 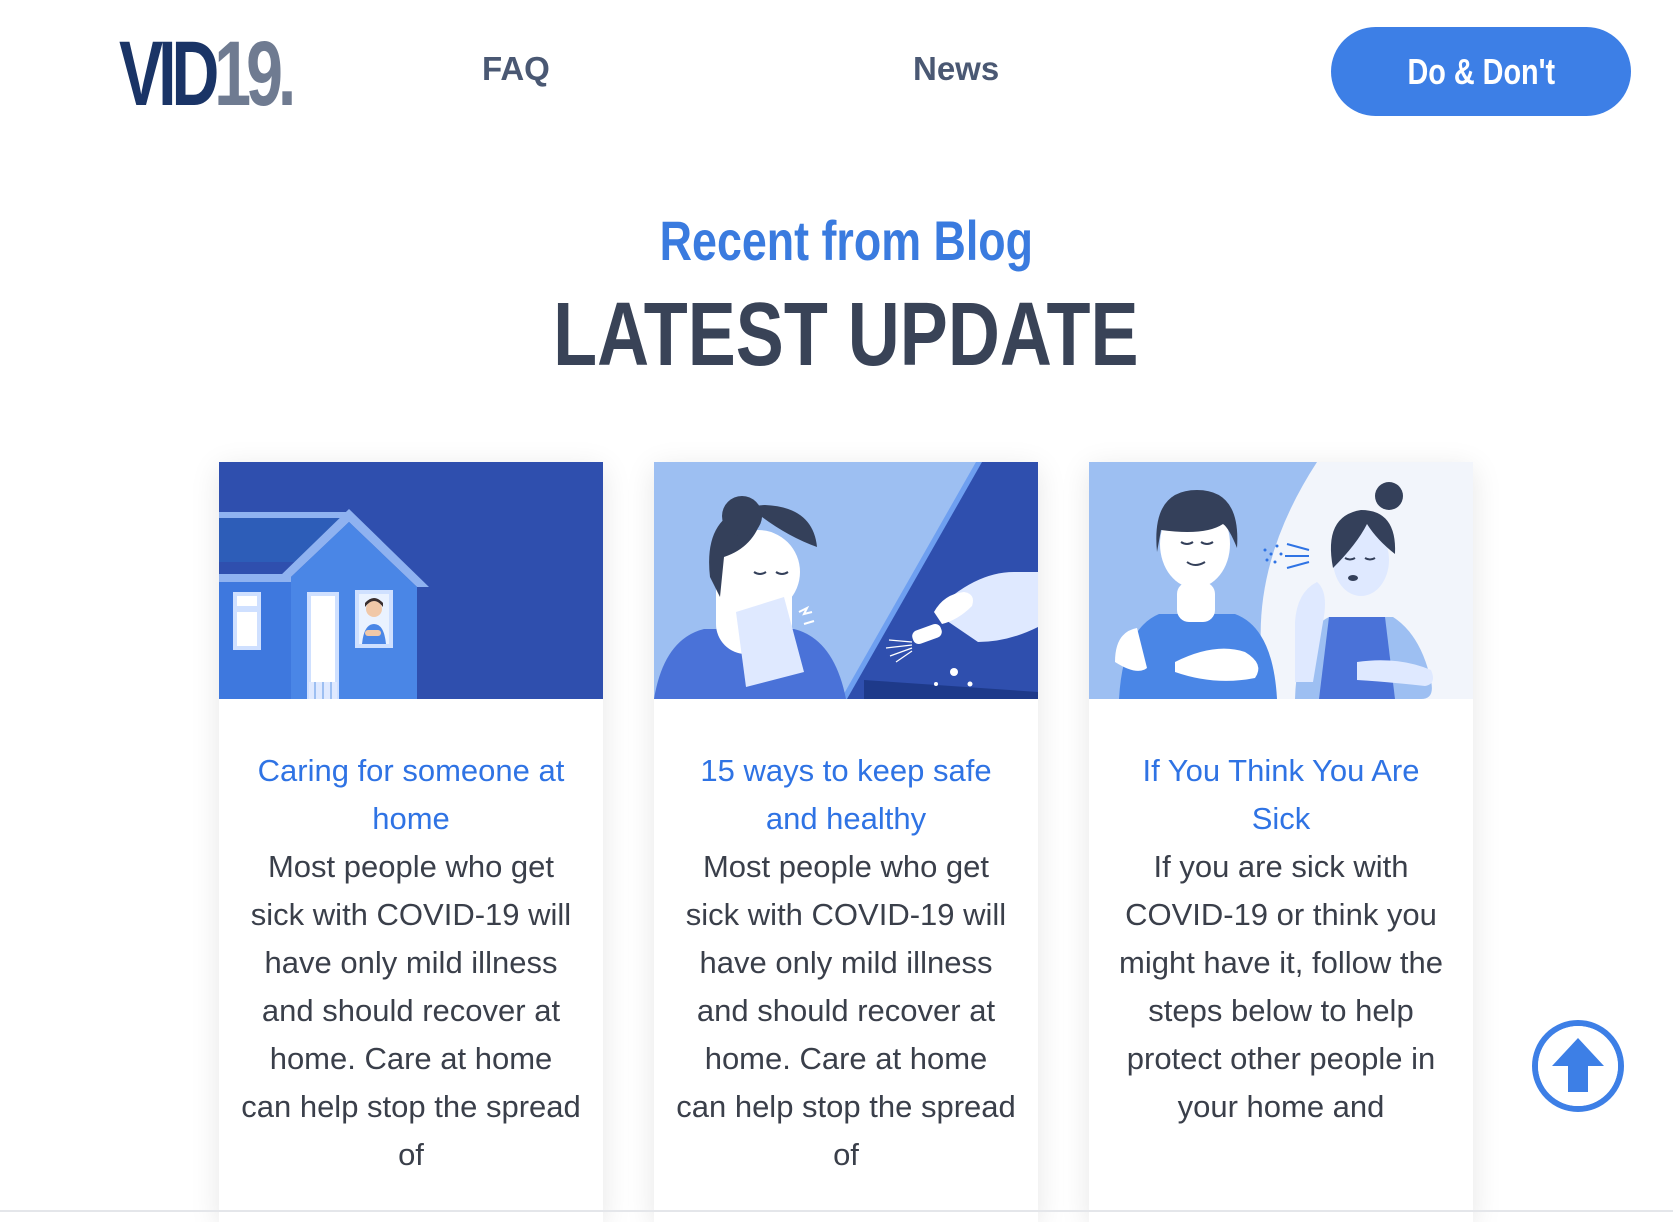 I want to click on blog-card-title: If You Think You Are Sick, so click(x=1281, y=795).